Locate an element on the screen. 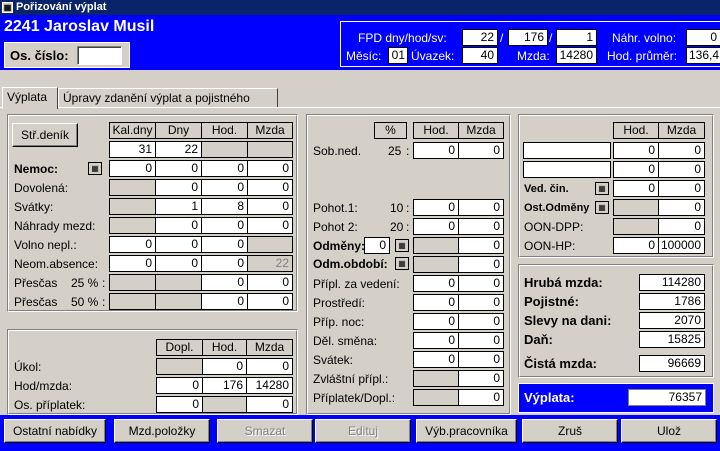 The width and height of the screenshot is (720, 451). mzda-label: Mzda: is located at coordinates (533, 56).